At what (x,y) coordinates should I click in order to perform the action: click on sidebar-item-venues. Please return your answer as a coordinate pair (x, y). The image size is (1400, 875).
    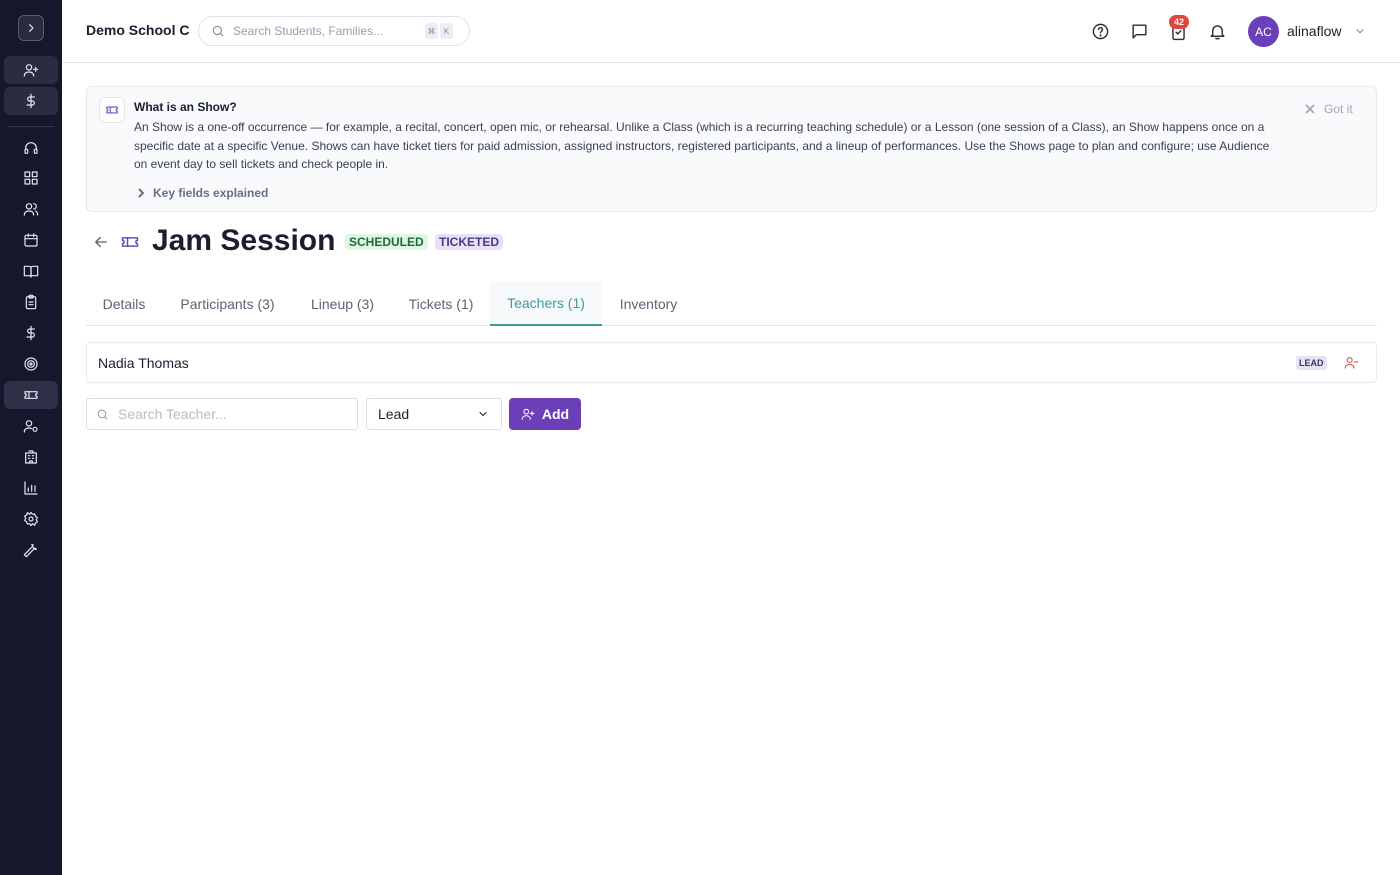
    Looking at the image, I should click on (31, 457).